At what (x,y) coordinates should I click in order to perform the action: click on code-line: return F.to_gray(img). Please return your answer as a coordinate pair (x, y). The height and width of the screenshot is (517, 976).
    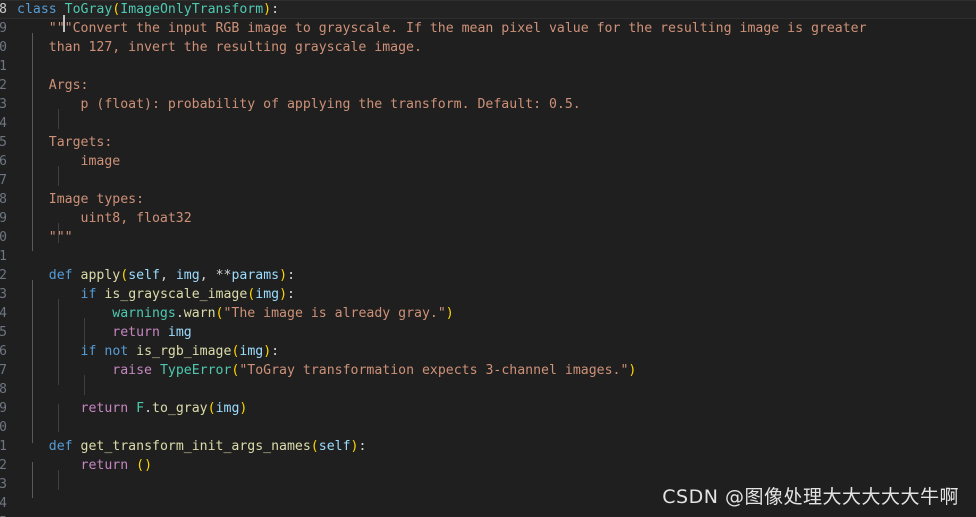
    Looking at the image, I should click on (488, 408).